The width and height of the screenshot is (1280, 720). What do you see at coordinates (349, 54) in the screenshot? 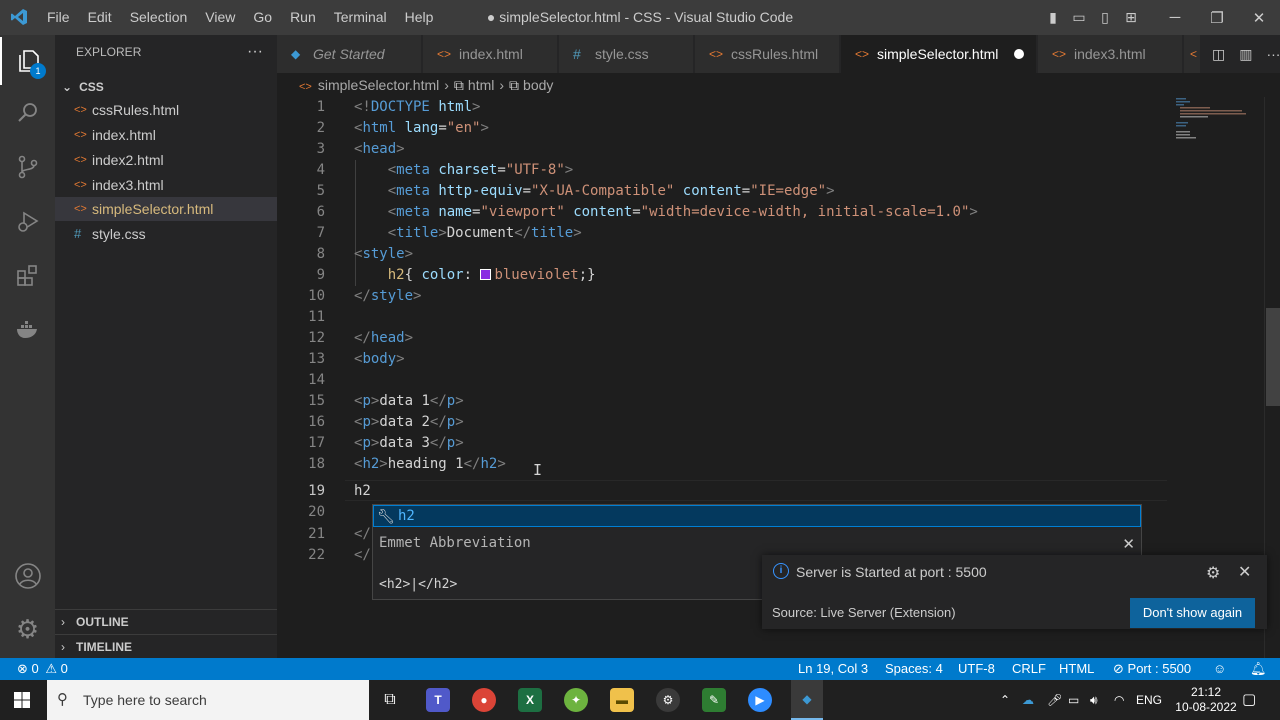
I see `tab-get-started: ◆ Get Started` at bounding box center [349, 54].